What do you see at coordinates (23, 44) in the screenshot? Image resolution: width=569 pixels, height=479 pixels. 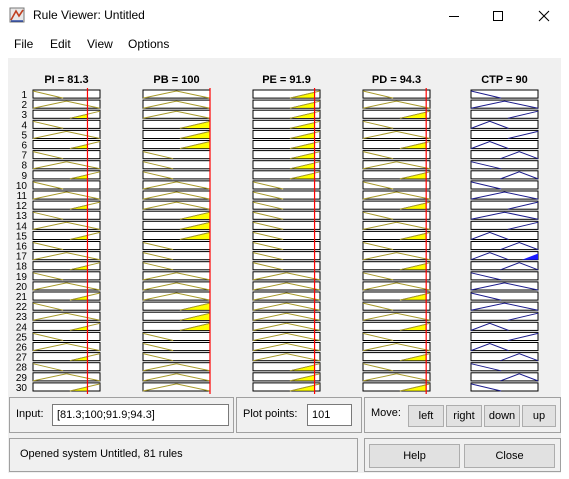 I see `menu-file: File` at bounding box center [23, 44].